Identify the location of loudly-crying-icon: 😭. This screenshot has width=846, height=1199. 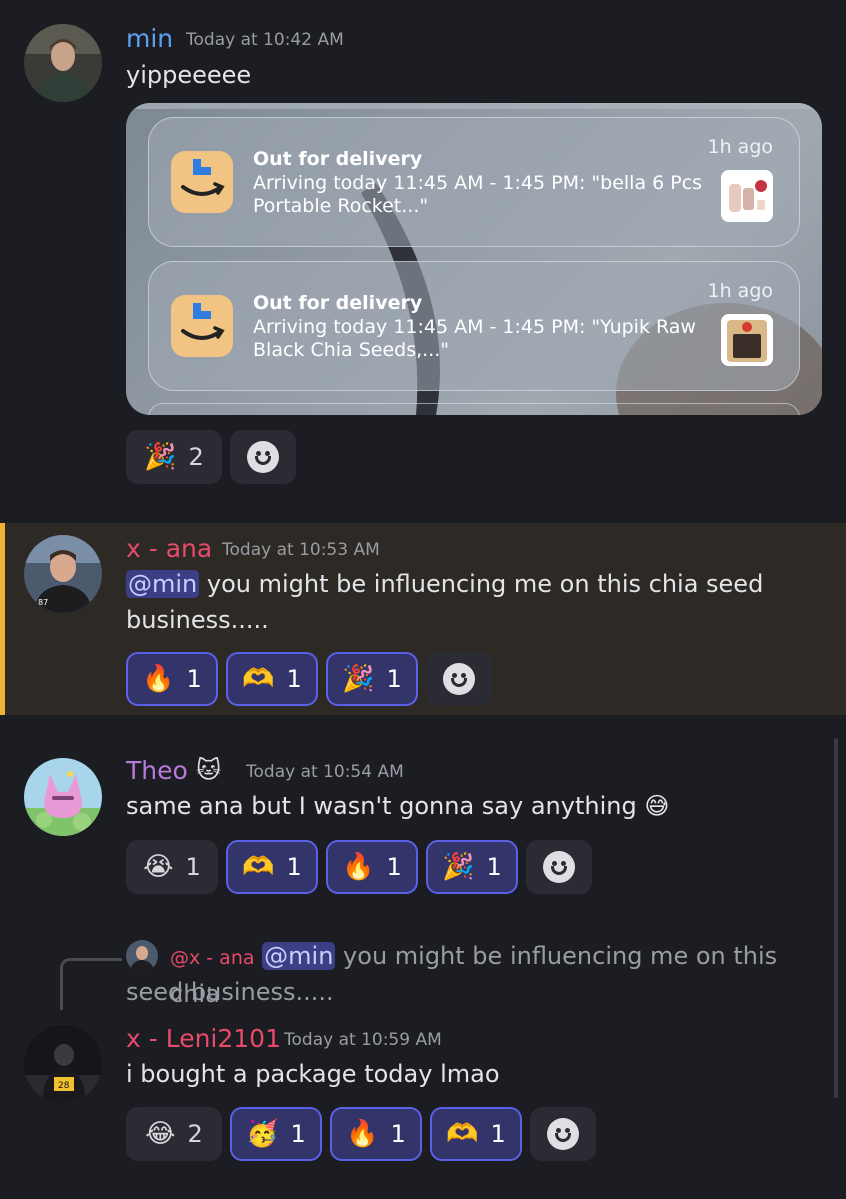
(158, 867).